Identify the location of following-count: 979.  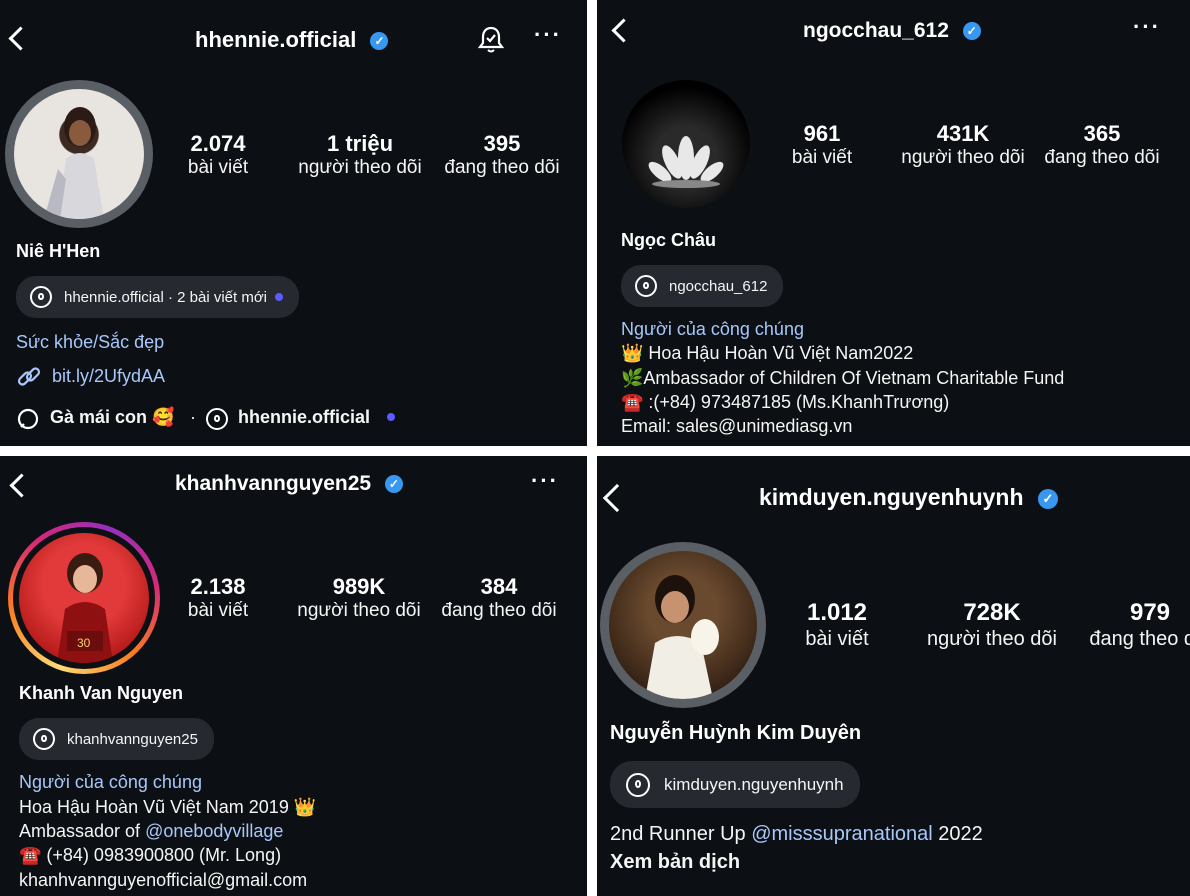
(1137, 613).